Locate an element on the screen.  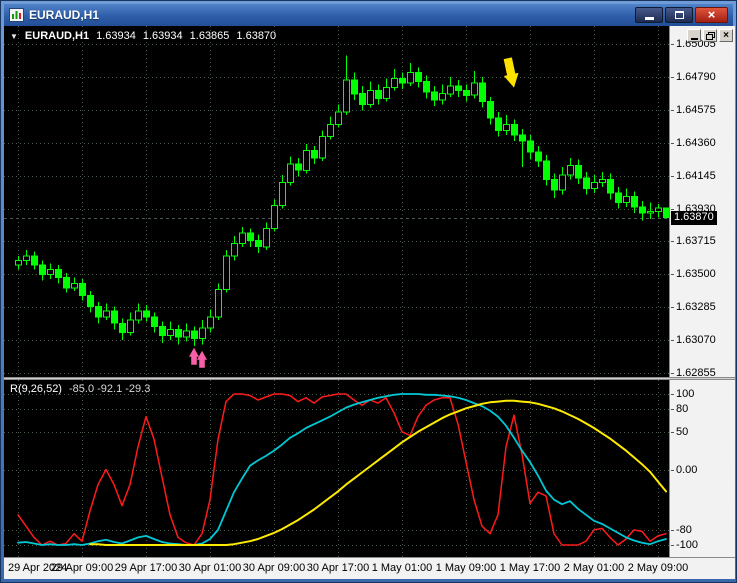
maximize-icon is located at coordinates (679, 15).